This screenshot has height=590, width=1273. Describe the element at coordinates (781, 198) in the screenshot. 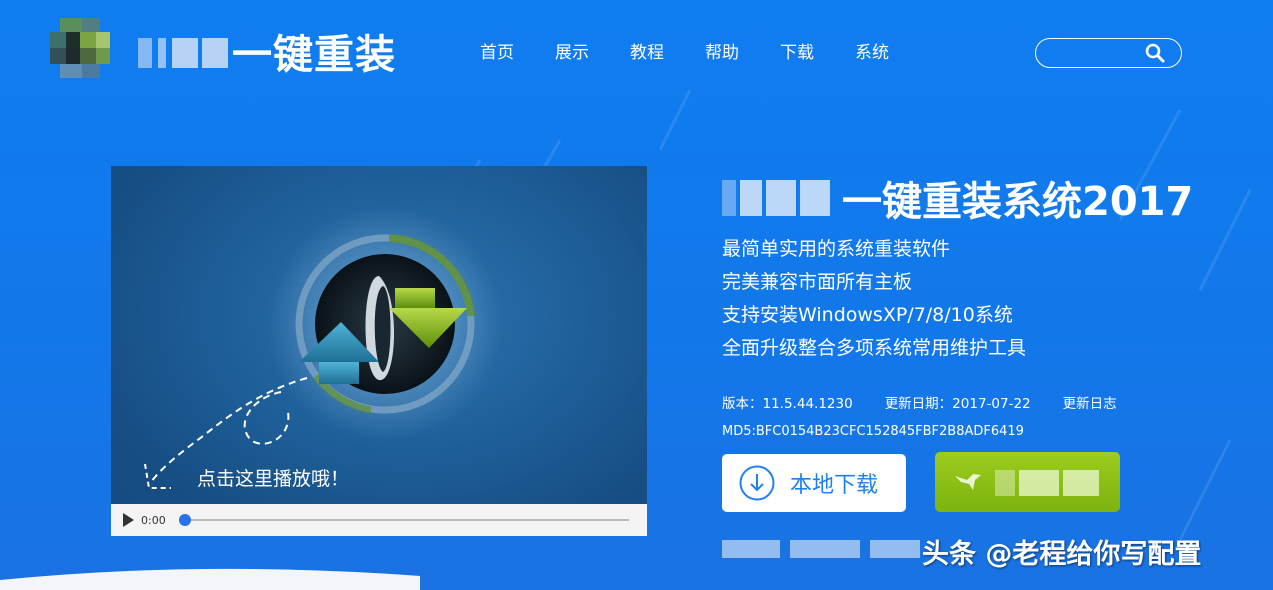

I see `product-name-blurred` at that location.